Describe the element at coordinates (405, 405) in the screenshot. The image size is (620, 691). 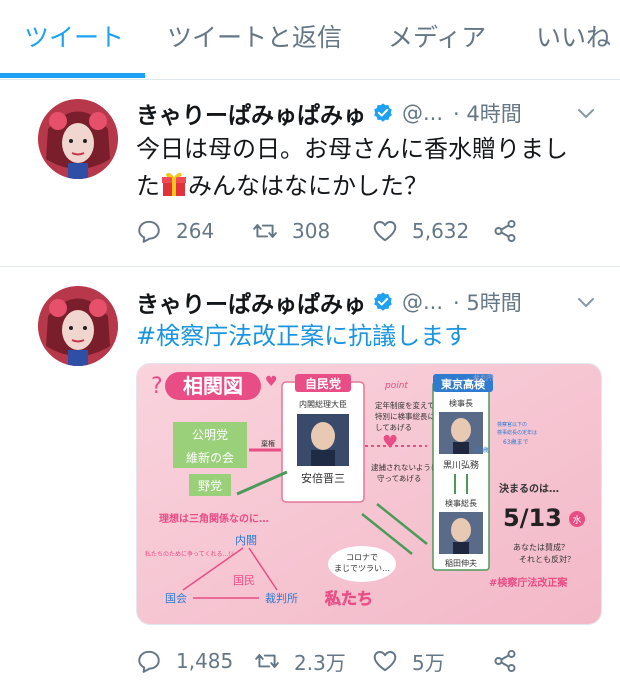
I see `svg-text: 定年制度を変えて` at that location.